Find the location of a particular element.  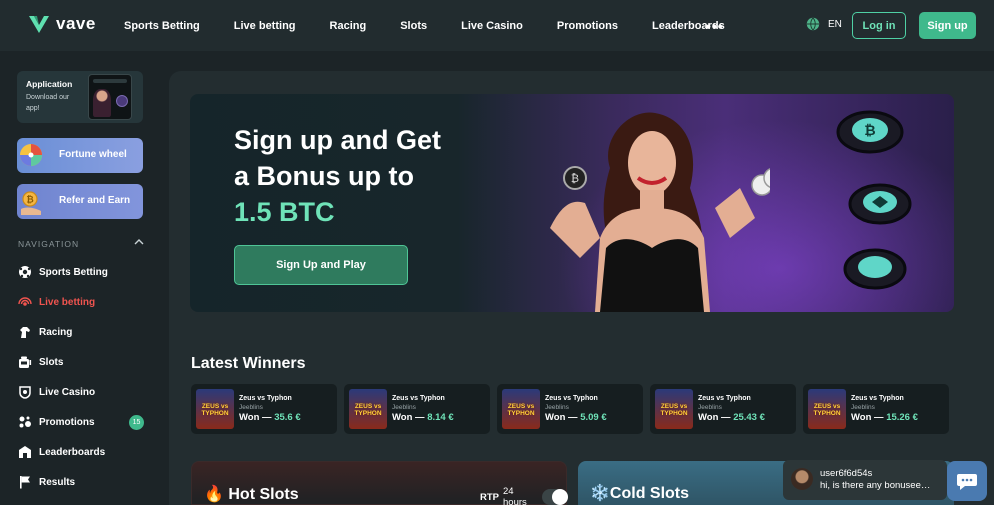

cold-slots-title: ❄️Cold Slots is located at coordinates (640, 493).